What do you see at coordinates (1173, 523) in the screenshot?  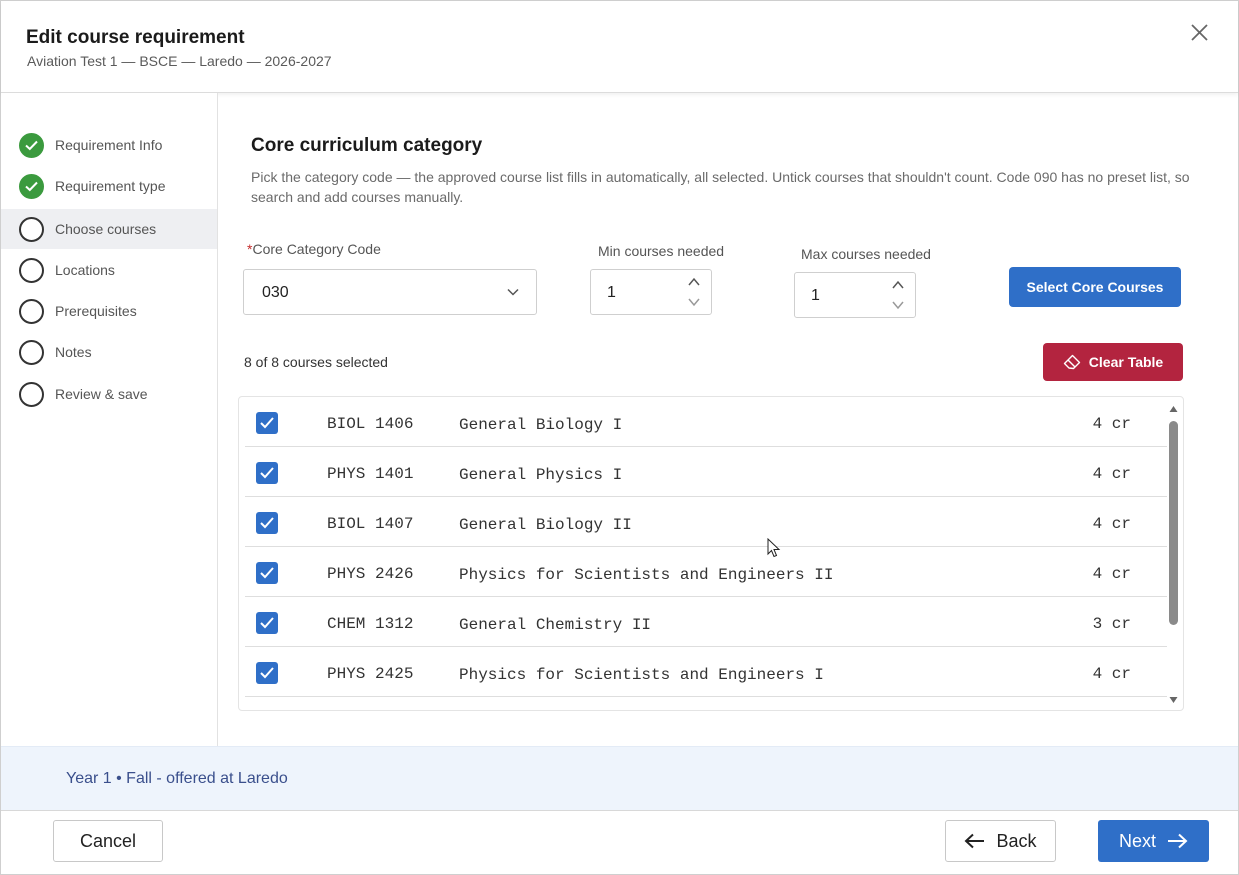 I see `scrollbar-thumb` at bounding box center [1173, 523].